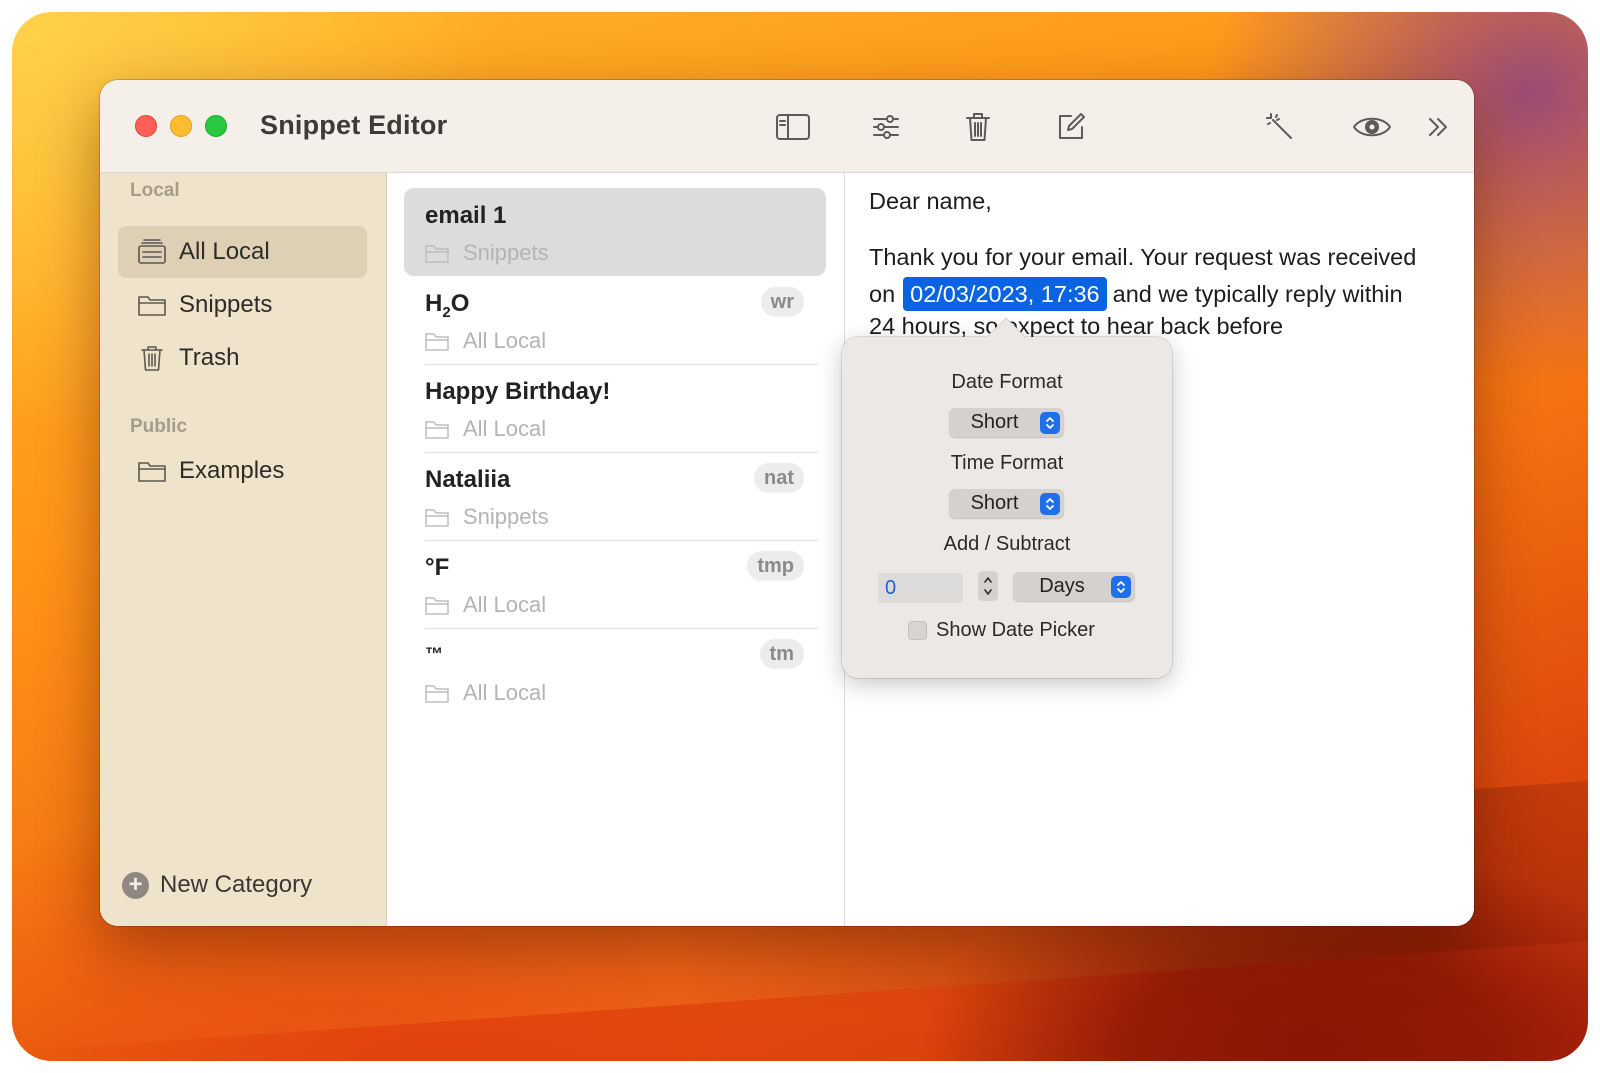  I want to click on amount-input: 0, so click(920, 588).